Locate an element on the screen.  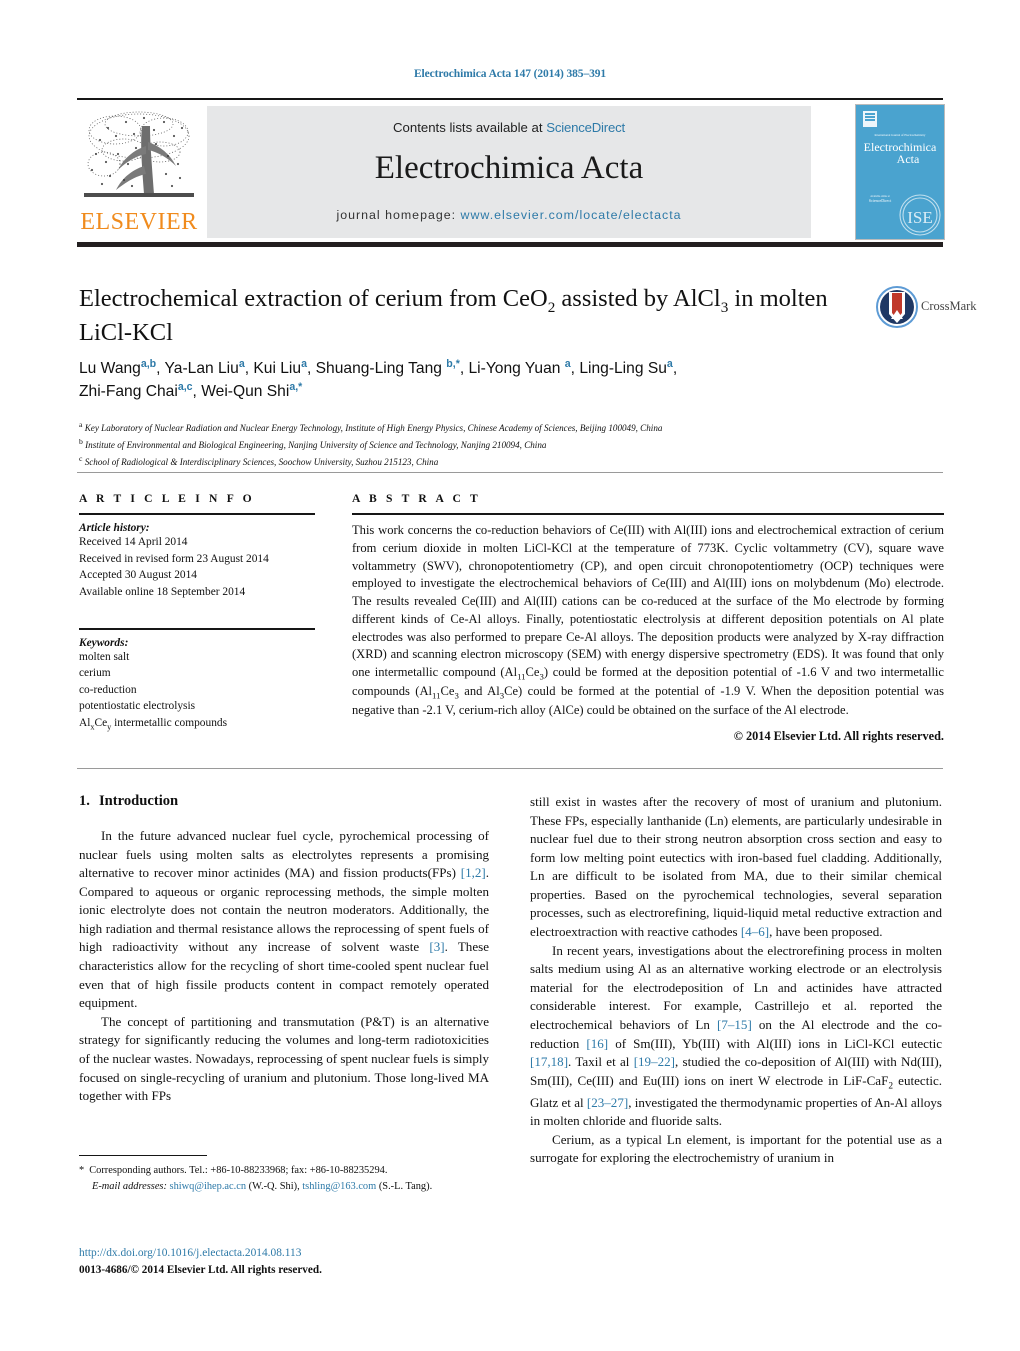
svg-text: Acta is located at coordinates (908, 159).